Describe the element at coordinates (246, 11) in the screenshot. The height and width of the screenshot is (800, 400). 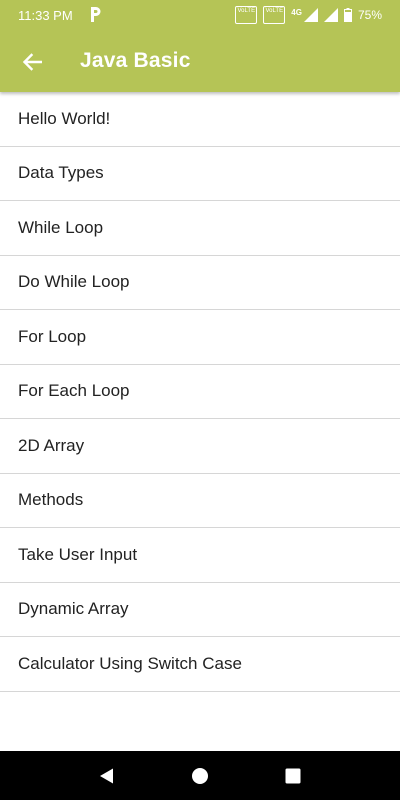
I see `volte-1-label: VoLTE` at that location.